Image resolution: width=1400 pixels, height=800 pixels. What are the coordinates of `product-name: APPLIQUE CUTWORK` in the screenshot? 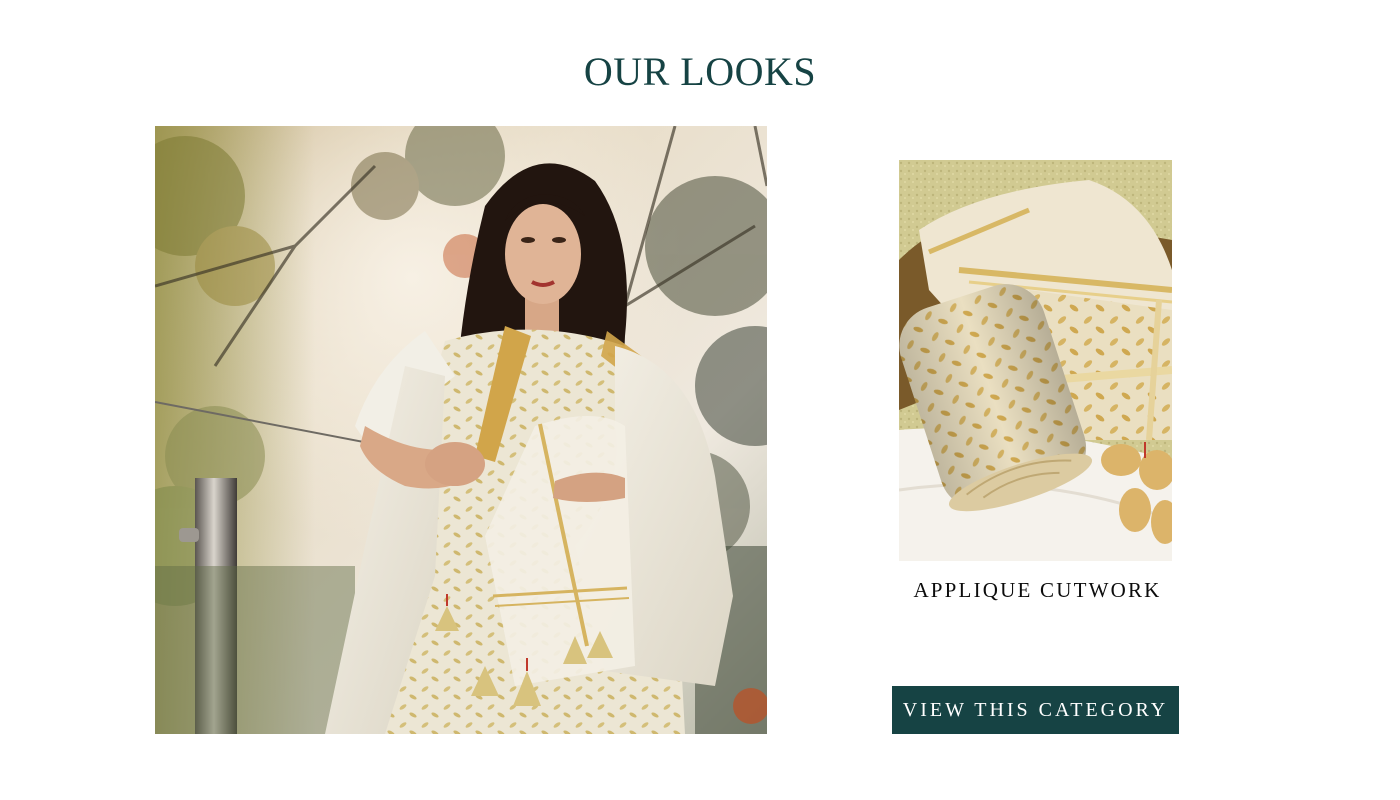 It's located at (1037, 590).